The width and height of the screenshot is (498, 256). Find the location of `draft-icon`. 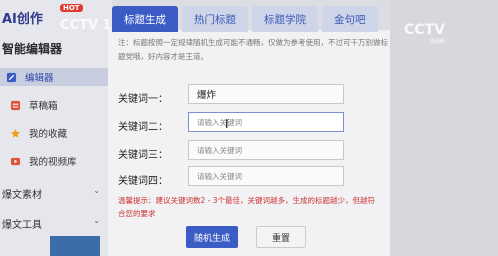

draft-icon is located at coordinates (15, 105).